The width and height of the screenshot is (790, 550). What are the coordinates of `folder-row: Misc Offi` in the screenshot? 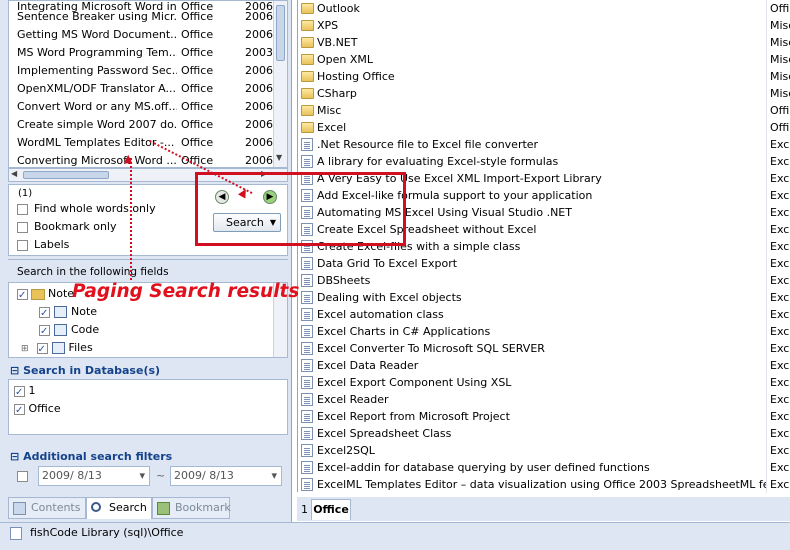 It's located at (544, 110).